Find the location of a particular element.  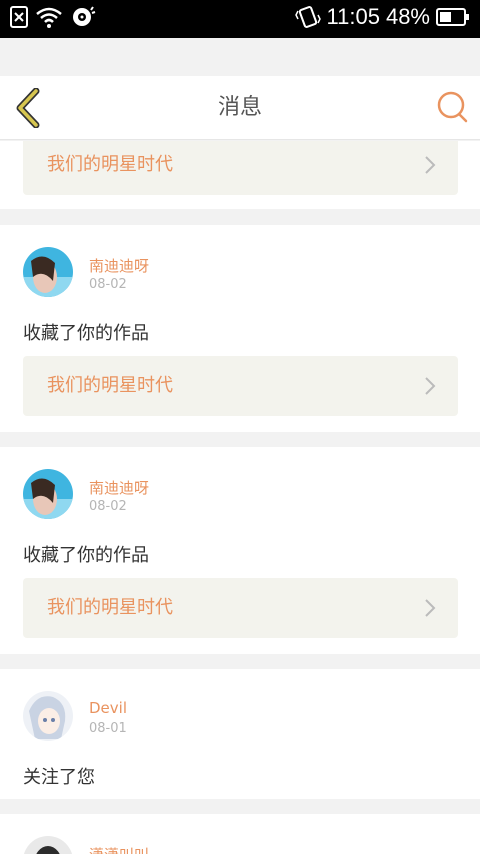

status-time: 11:05 is located at coordinates (353, 16).